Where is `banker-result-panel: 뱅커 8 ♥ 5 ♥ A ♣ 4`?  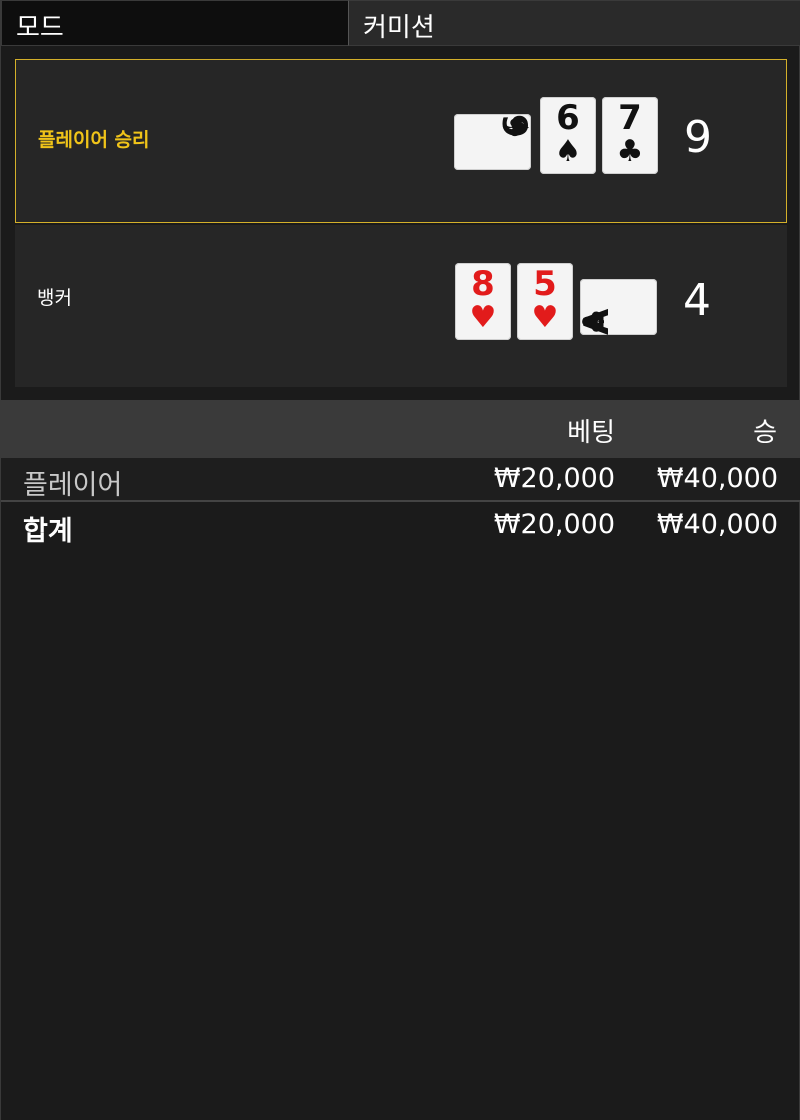
banker-result-panel: 뱅커 8 ♥ 5 ♥ A ♣ 4 is located at coordinates (401, 306).